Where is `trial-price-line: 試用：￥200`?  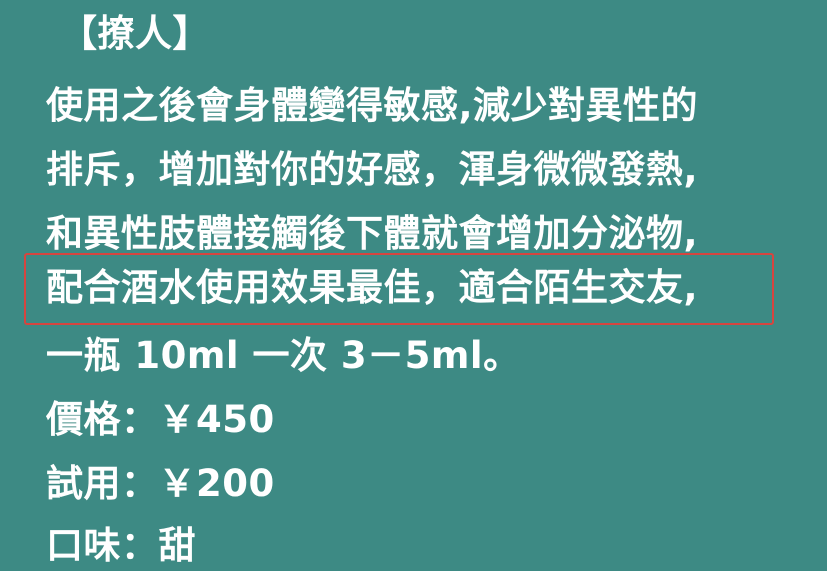
trial-price-line: 試用：￥200 is located at coordinates (160, 483).